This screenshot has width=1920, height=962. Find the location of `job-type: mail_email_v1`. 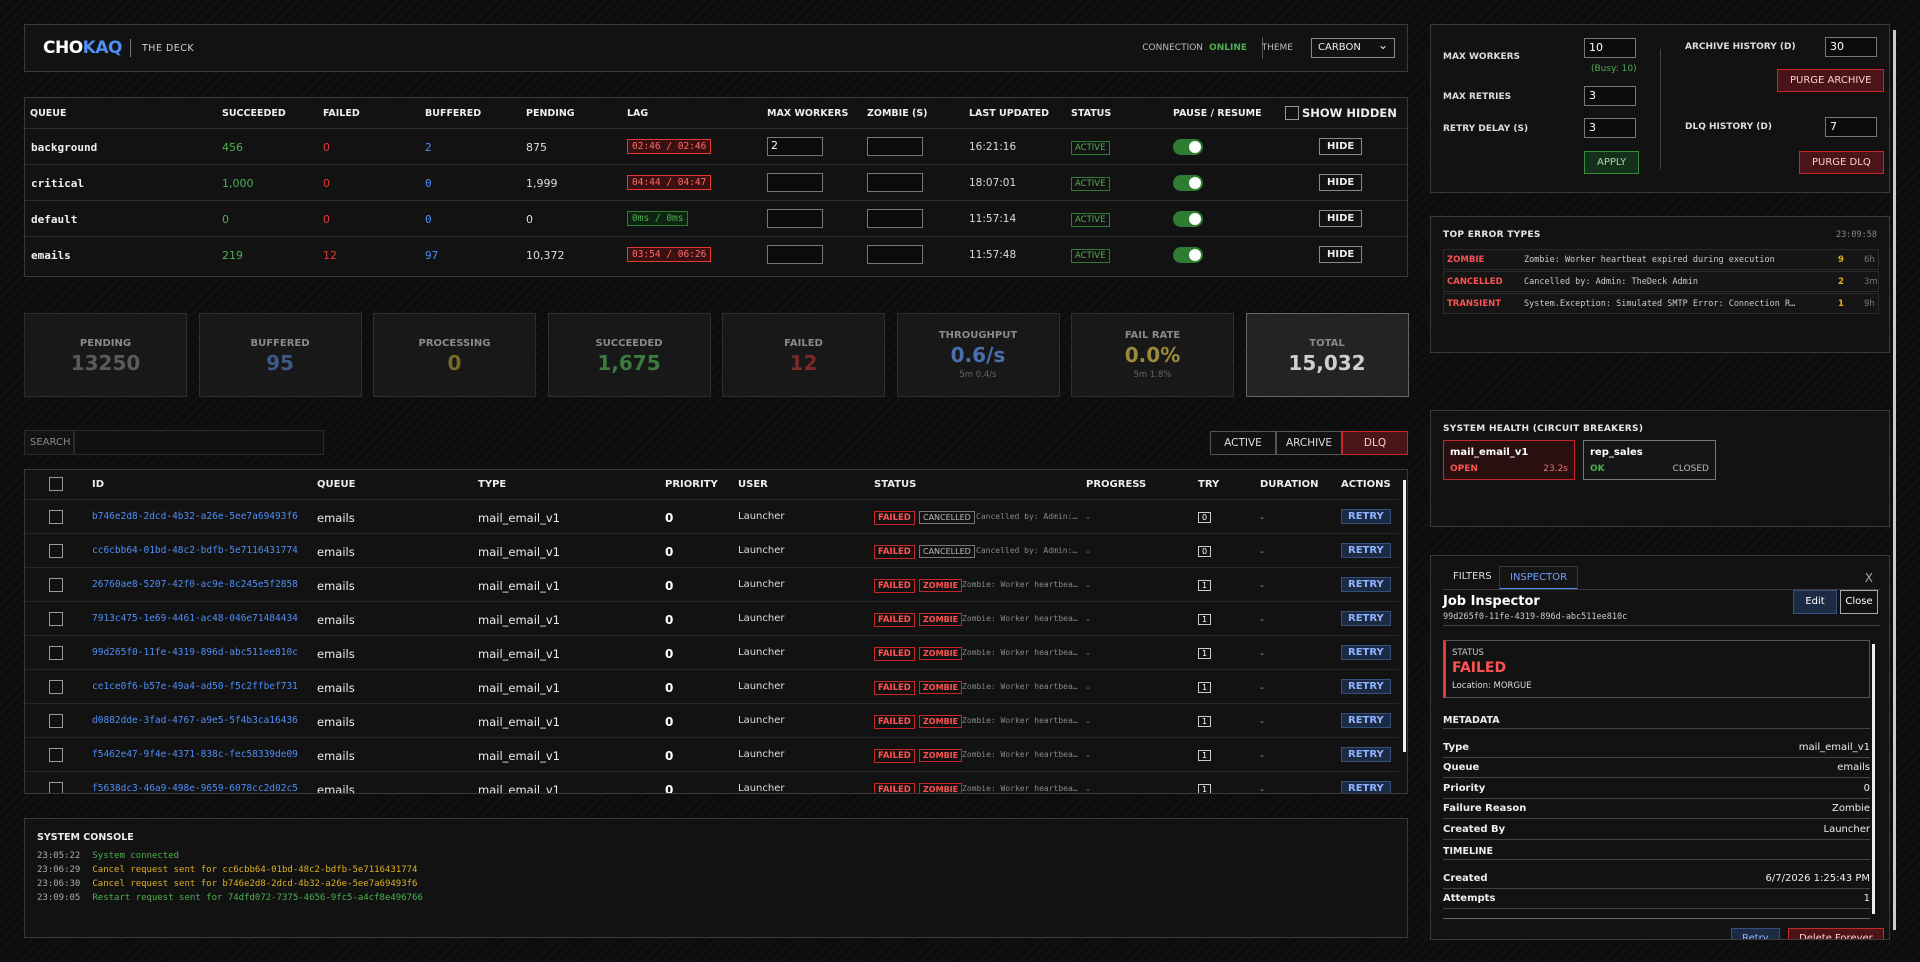

job-type: mail_email_v1 is located at coordinates (519, 586).